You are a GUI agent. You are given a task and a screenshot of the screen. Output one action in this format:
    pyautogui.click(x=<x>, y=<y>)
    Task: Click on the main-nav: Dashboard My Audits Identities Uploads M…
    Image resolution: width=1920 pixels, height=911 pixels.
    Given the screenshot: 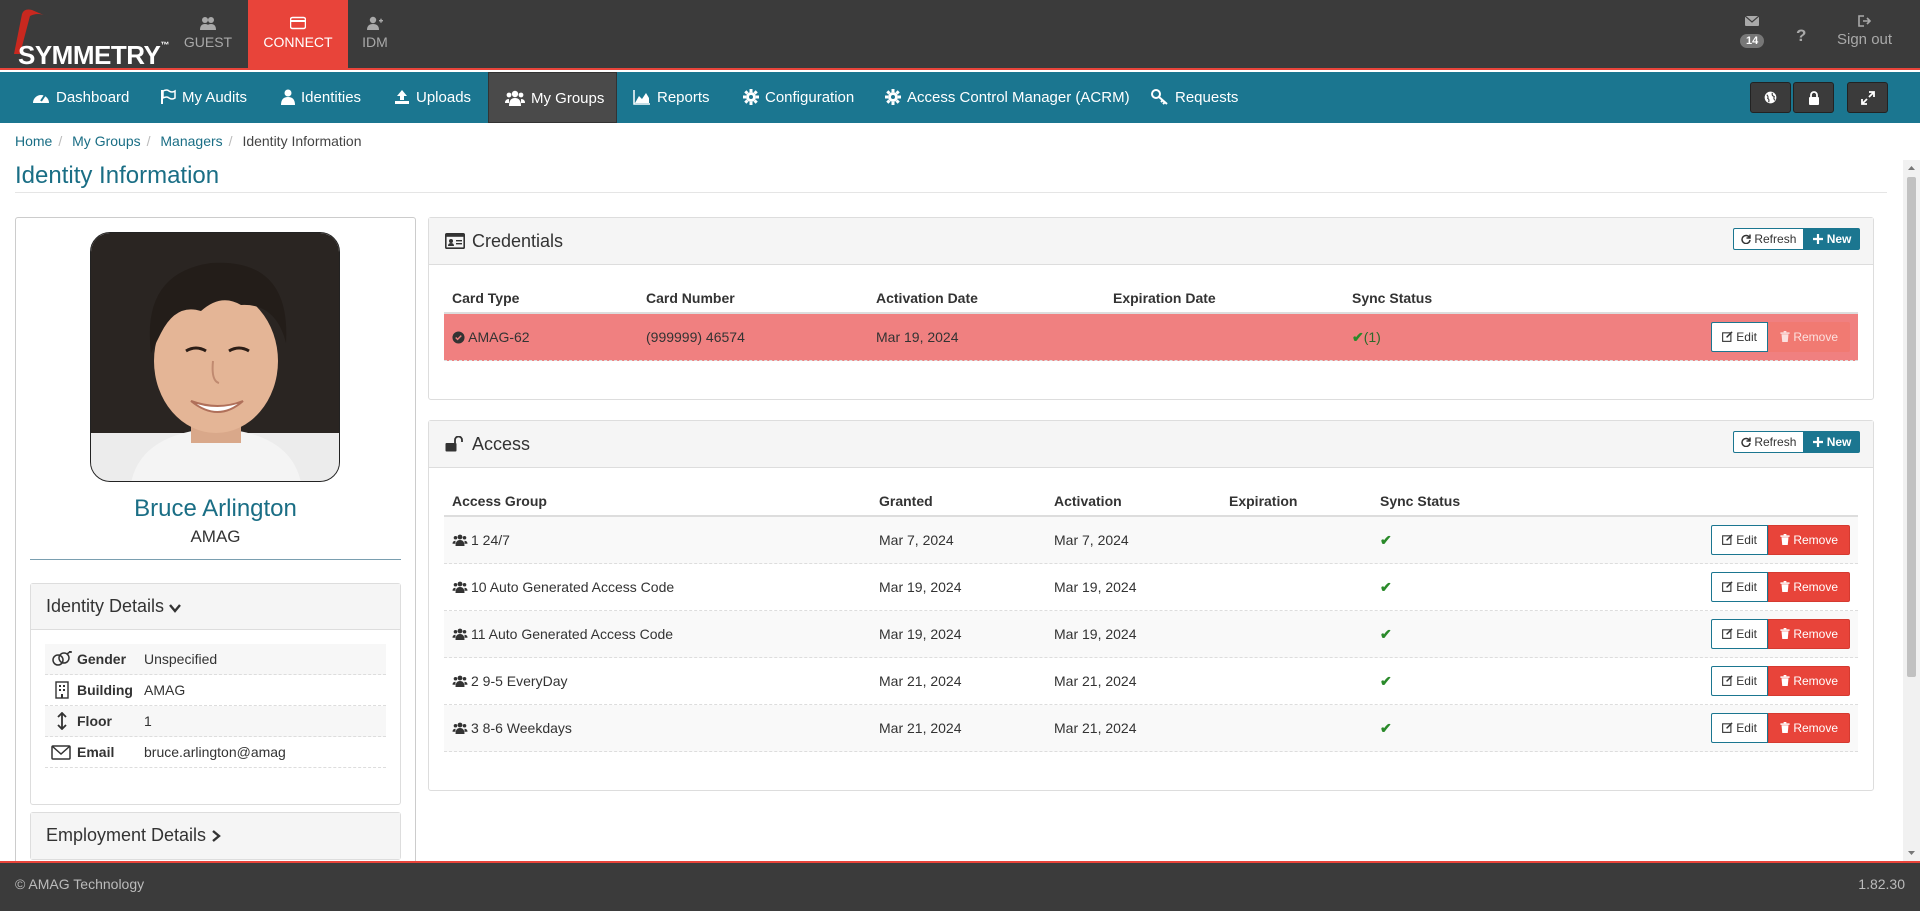 What is the action you would take?
    pyautogui.click(x=960, y=97)
    